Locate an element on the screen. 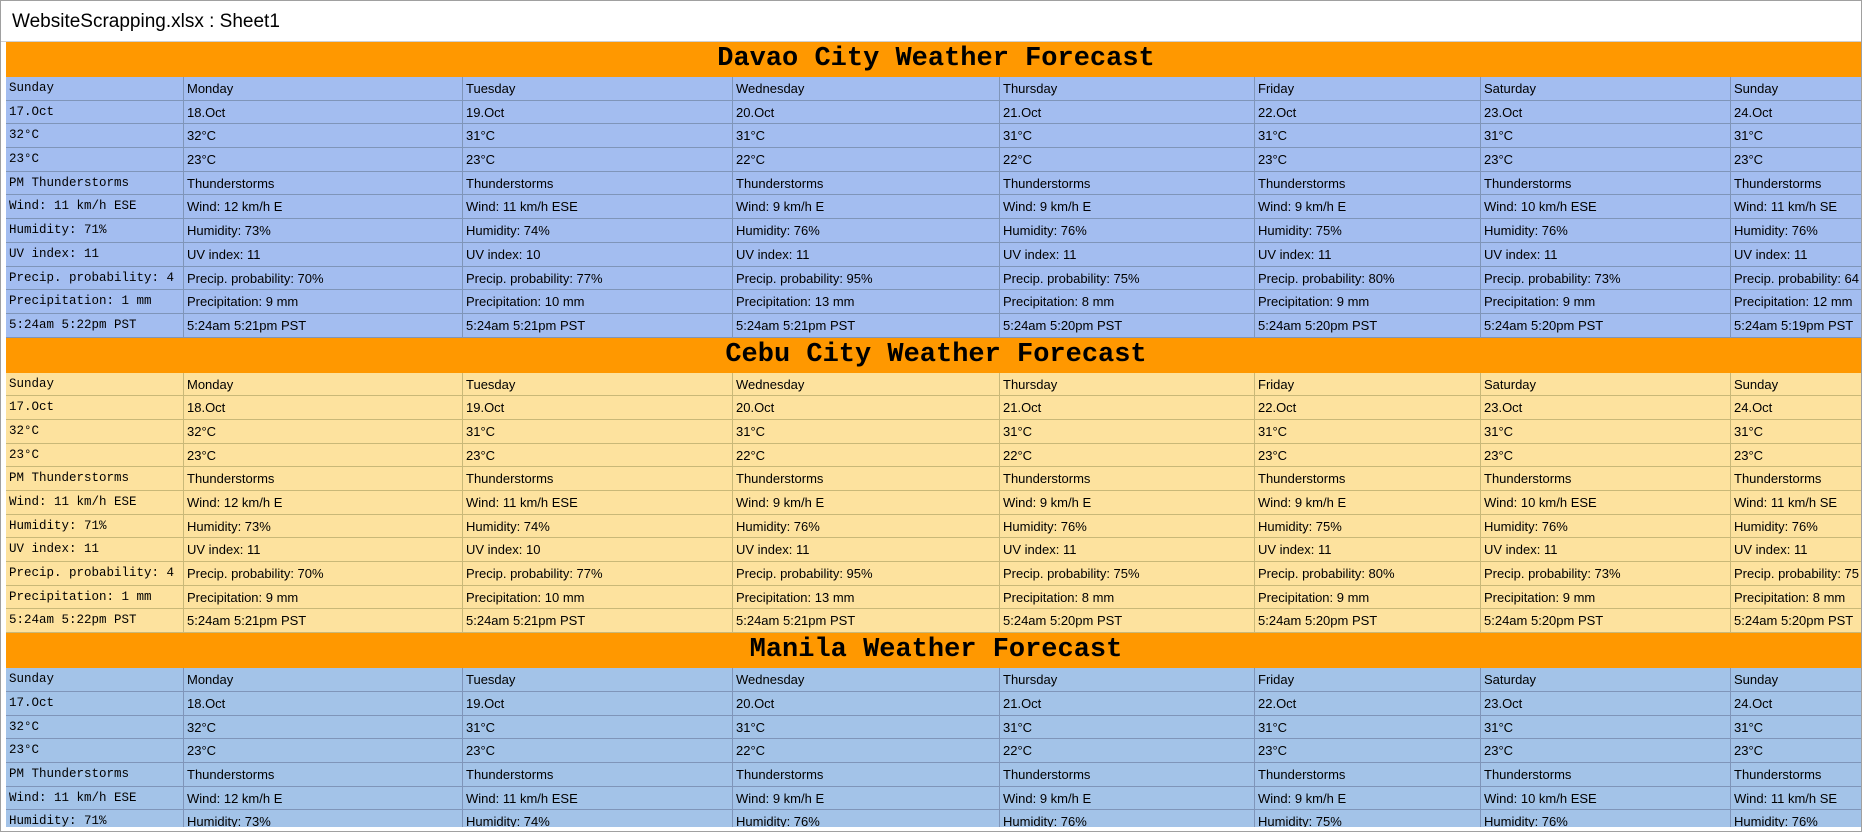  table-cell: Tuesday is located at coordinates (598, 680).